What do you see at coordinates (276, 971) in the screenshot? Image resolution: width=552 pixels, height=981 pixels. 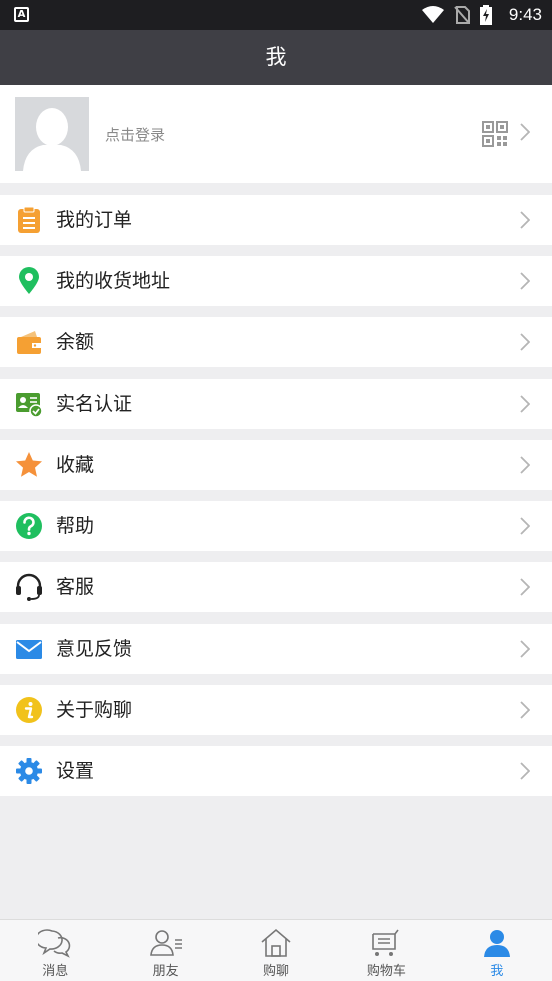 I see `tab-label: 购聊` at bounding box center [276, 971].